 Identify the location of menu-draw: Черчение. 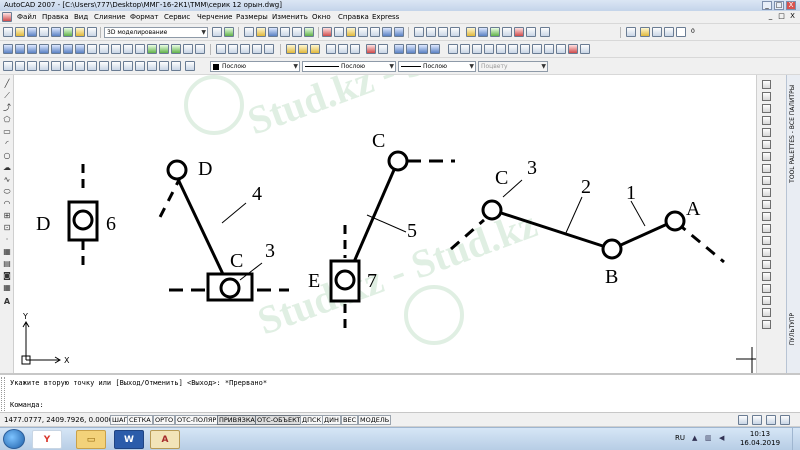
(214, 17).